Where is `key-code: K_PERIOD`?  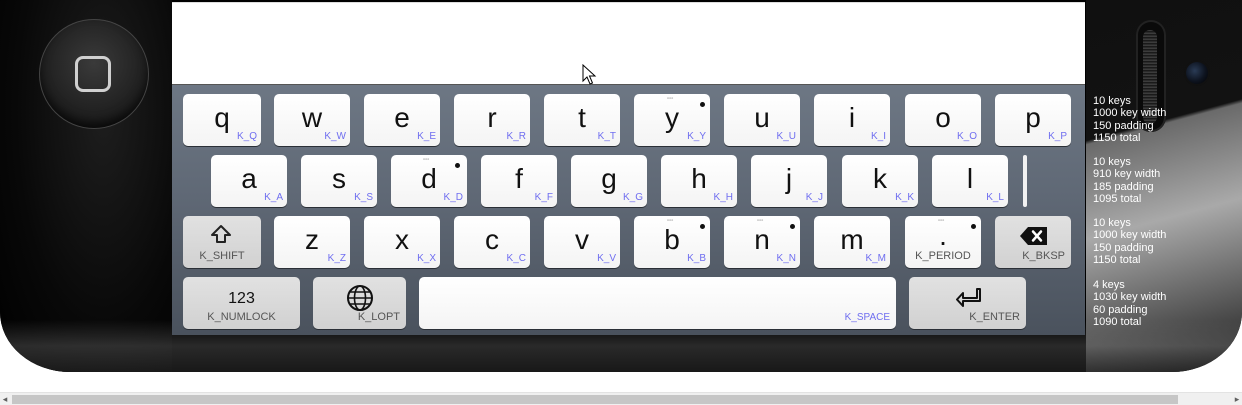
key-code: K_PERIOD is located at coordinates (943, 256).